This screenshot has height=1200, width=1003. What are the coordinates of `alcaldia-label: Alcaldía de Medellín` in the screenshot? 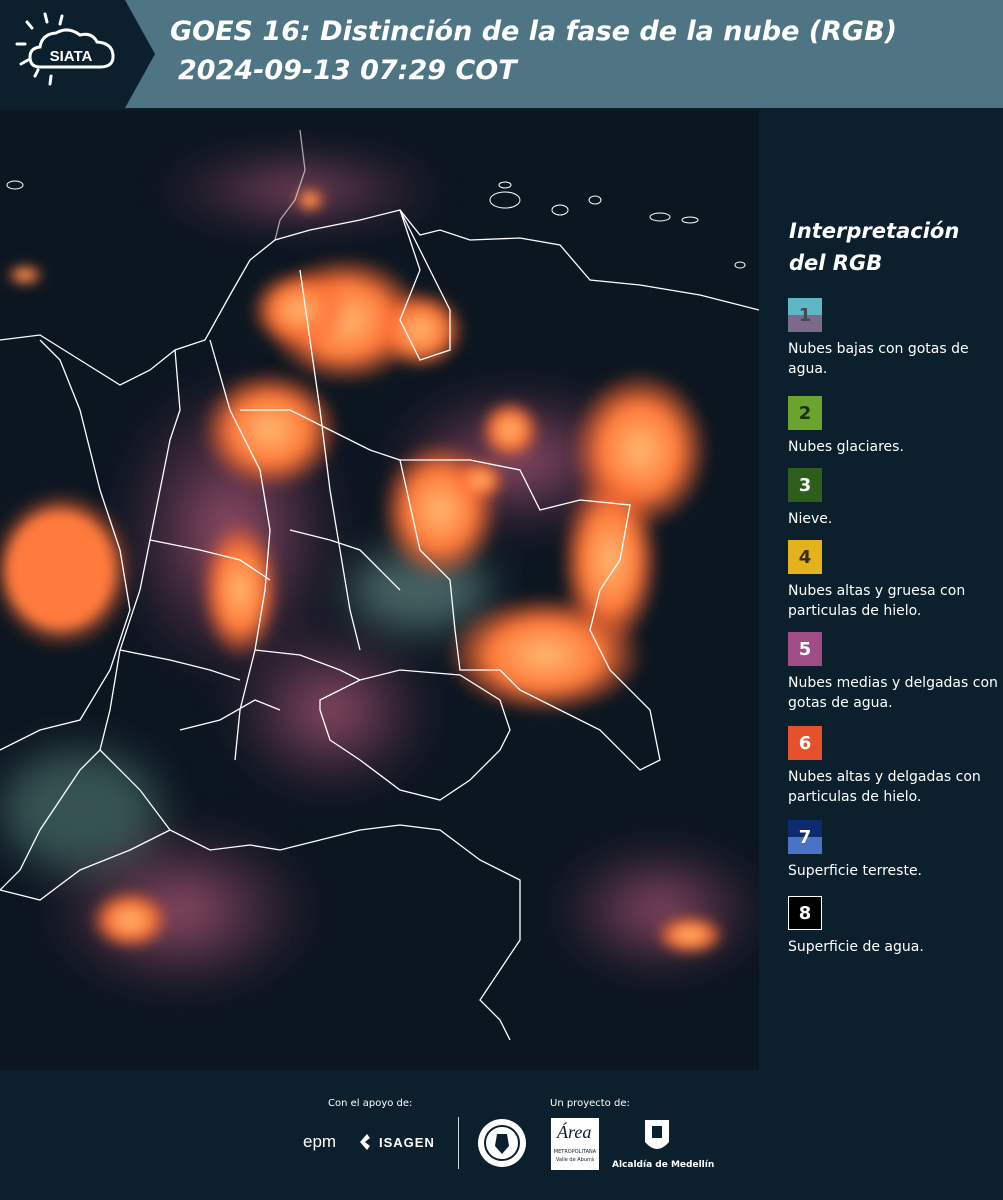 It's located at (663, 1165).